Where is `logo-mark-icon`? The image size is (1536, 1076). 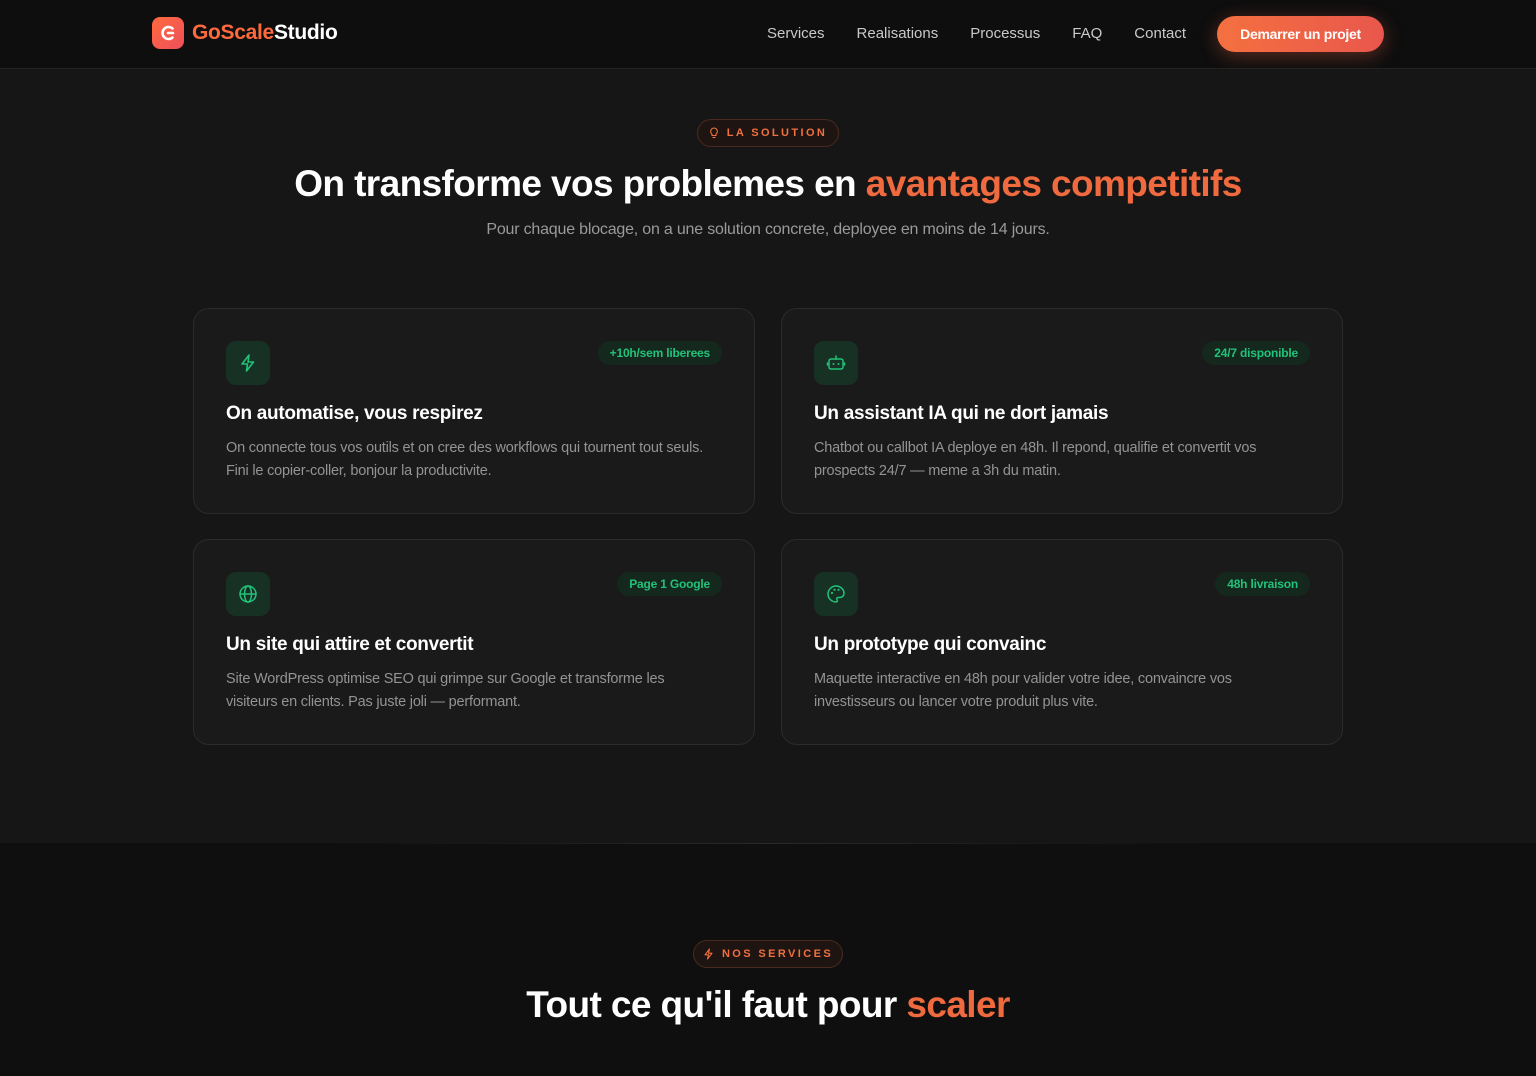
logo-mark-icon is located at coordinates (168, 33).